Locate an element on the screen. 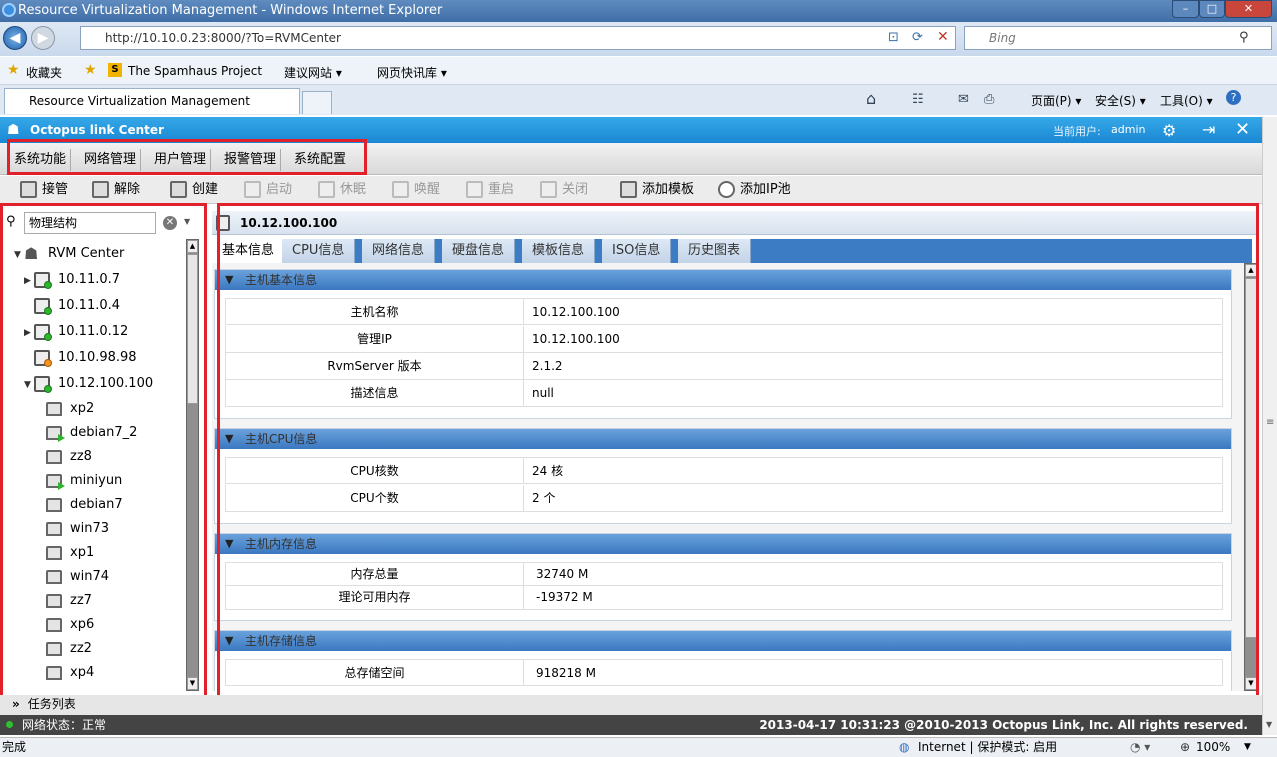 The height and width of the screenshot is (757, 1277). tree-host: 10.11.0.7 is located at coordinates (77, 280).